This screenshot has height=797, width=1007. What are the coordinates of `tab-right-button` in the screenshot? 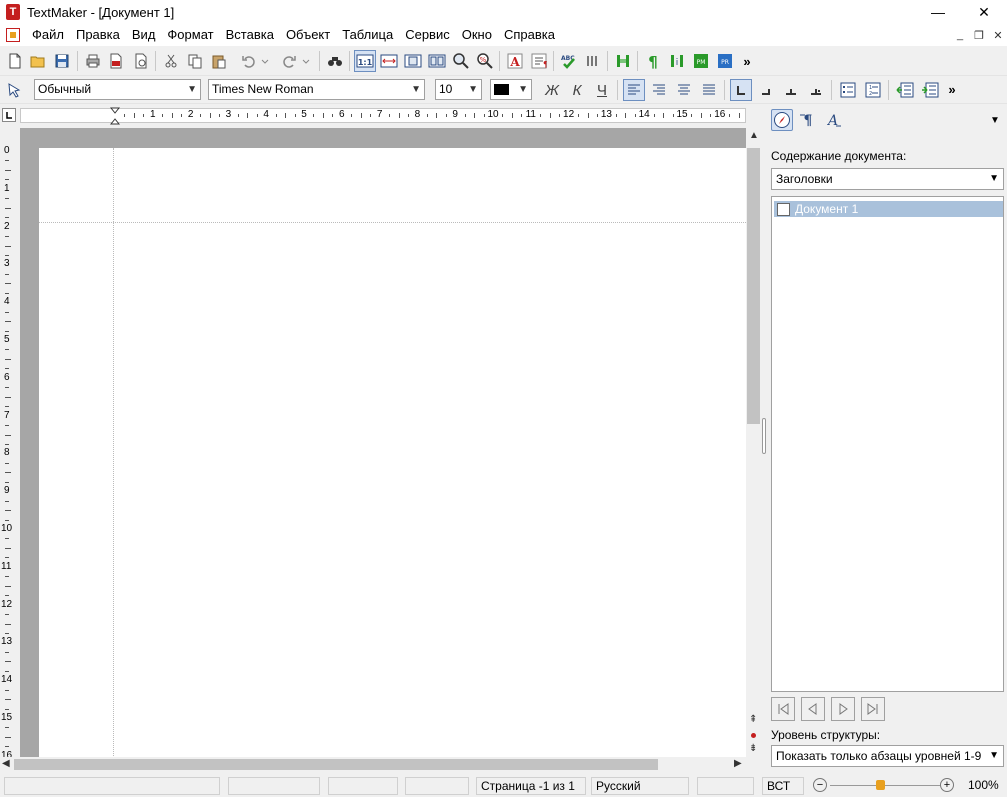 It's located at (766, 90).